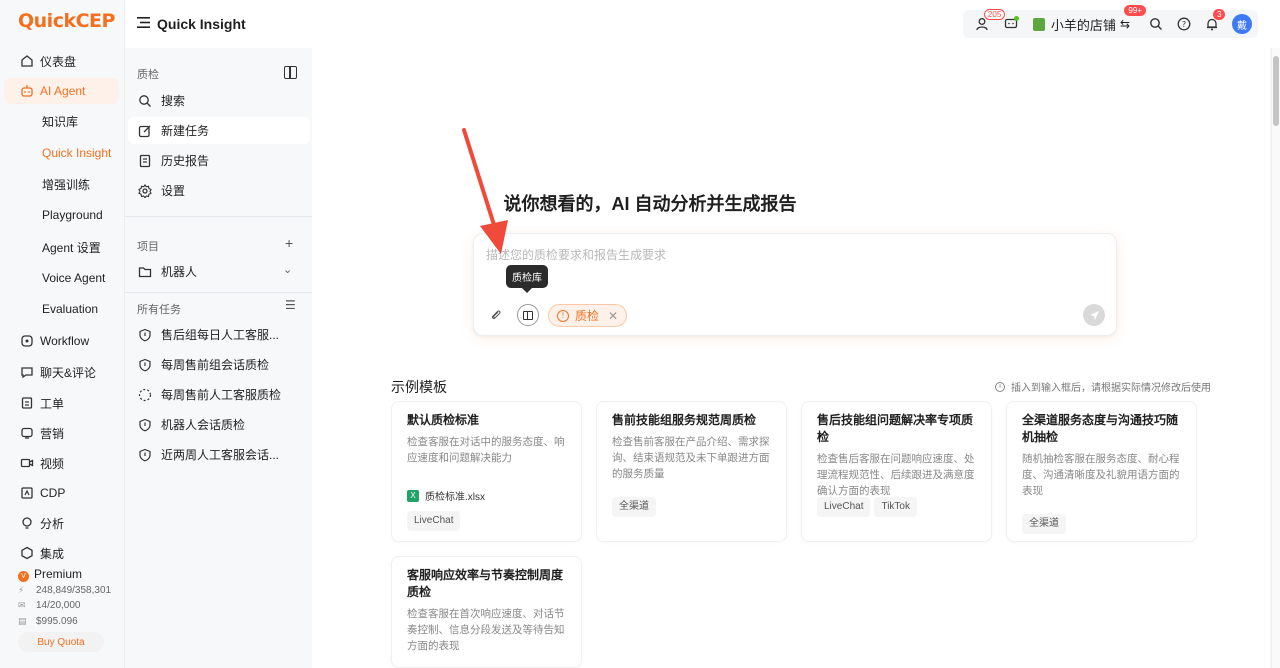 The height and width of the screenshot is (668, 1280). Describe the element at coordinates (219, 394) in the screenshot. I see `task-item-loading: 每周售前人工客服质检` at that location.